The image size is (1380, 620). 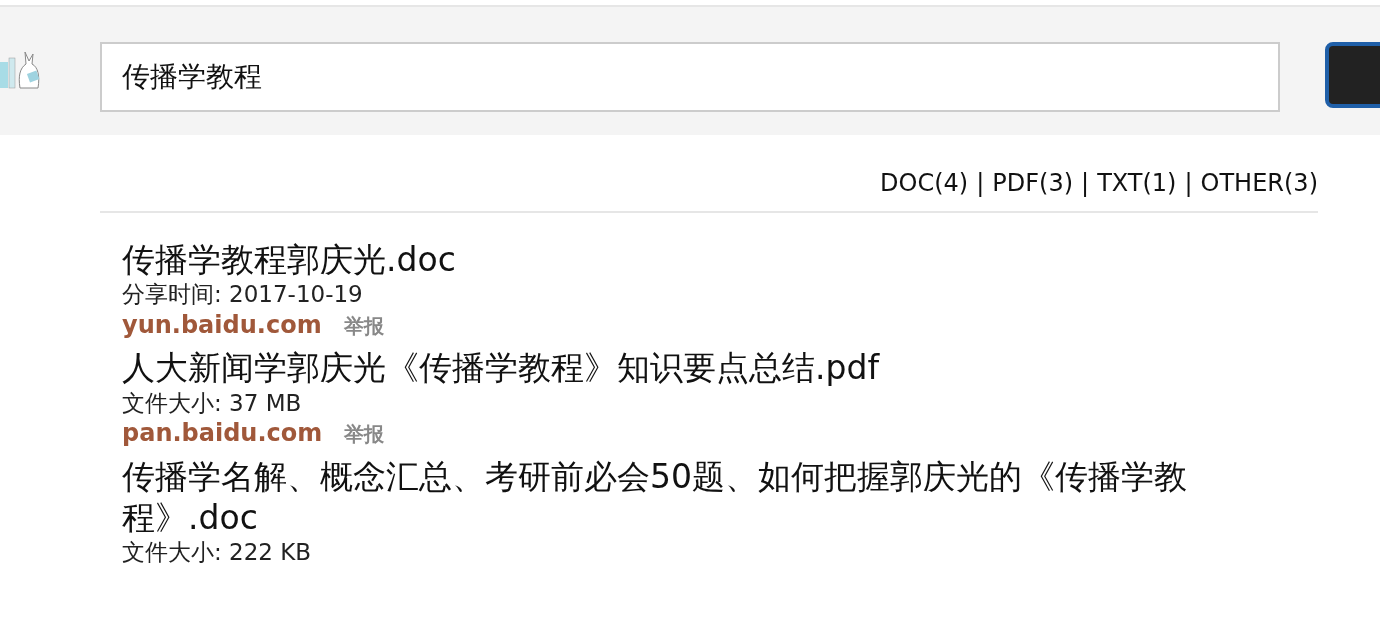 What do you see at coordinates (243, 295) in the screenshot?
I see `result-meta: 分享时间: 2017-10-19` at bounding box center [243, 295].